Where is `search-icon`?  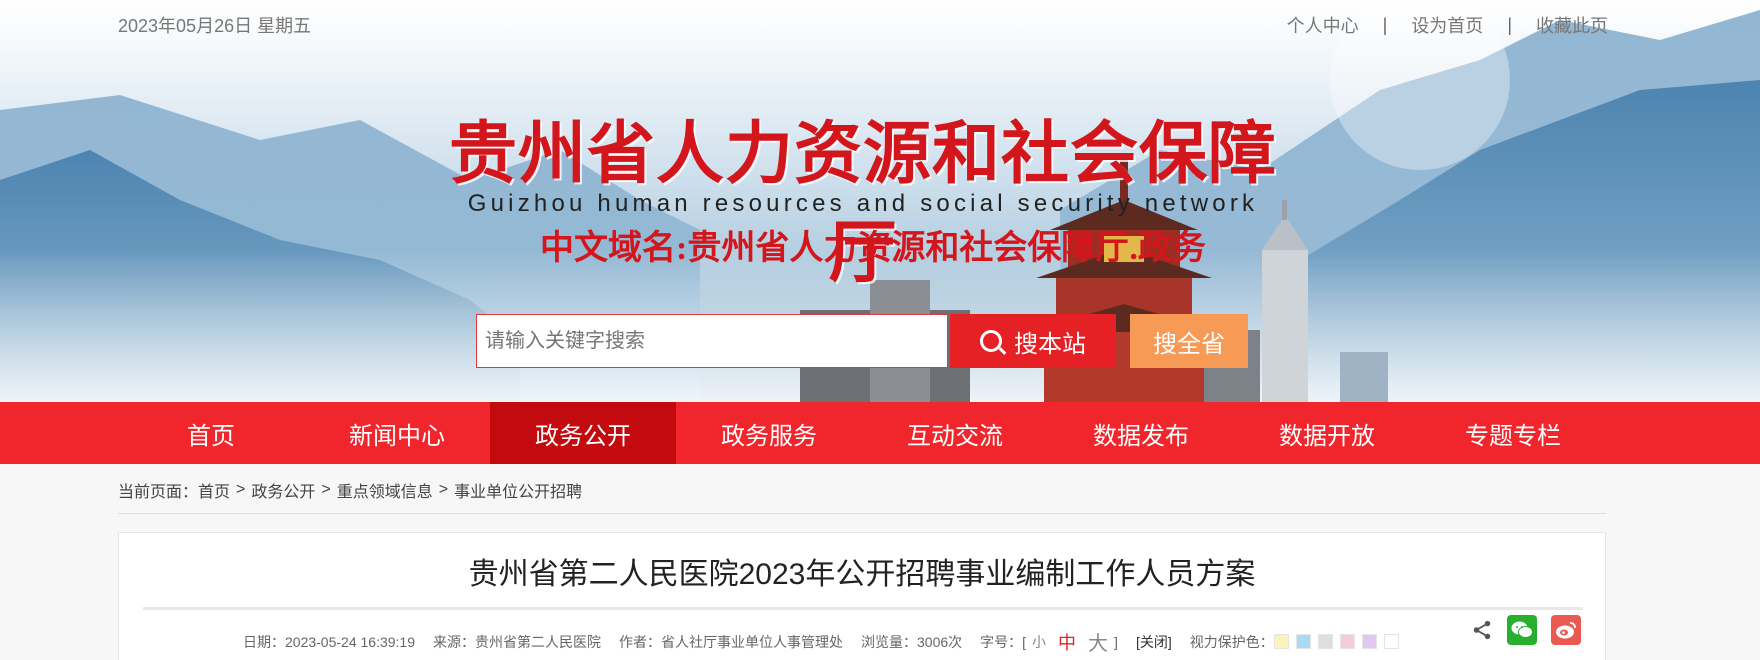 search-icon is located at coordinates (991, 341).